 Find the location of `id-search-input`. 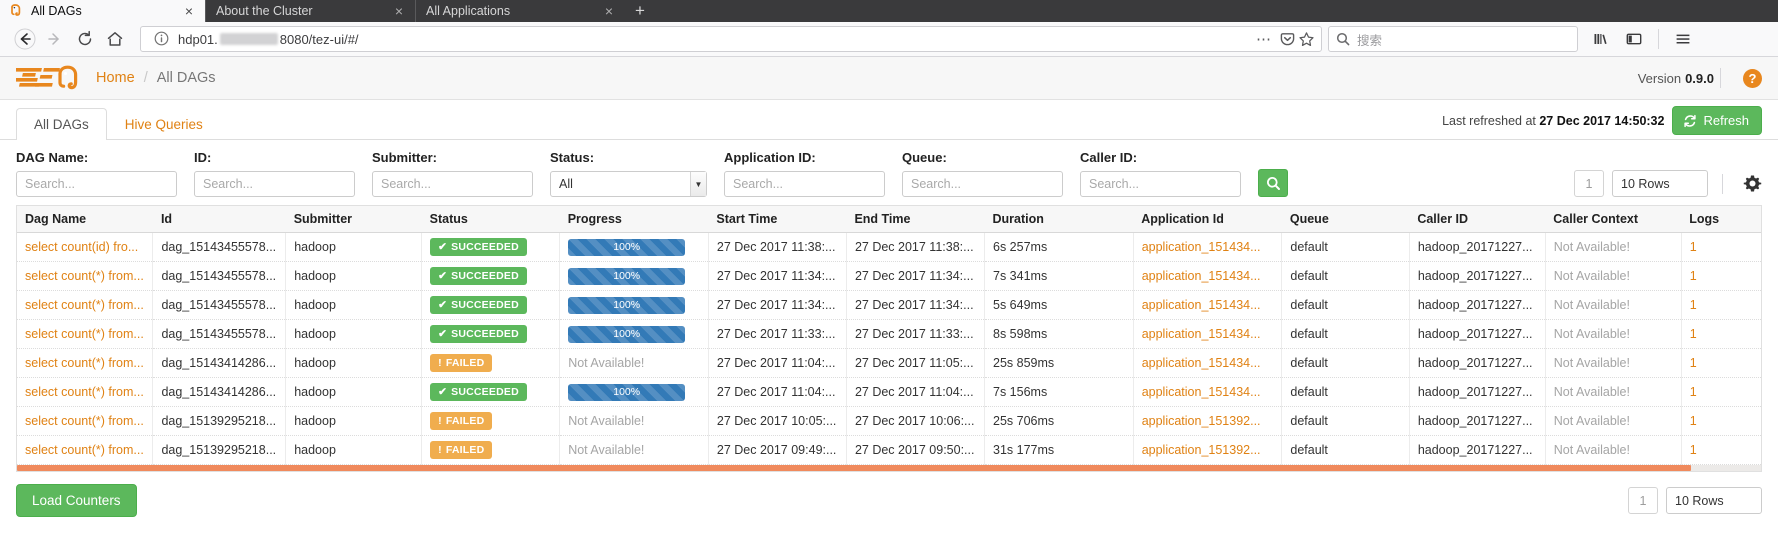

id-search-input is located at coordinates (274, 184).